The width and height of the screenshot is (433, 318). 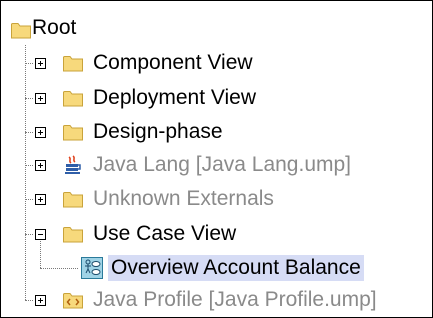 I want to click on tree-node-label: Design-phase, so click(x=158, y=131).